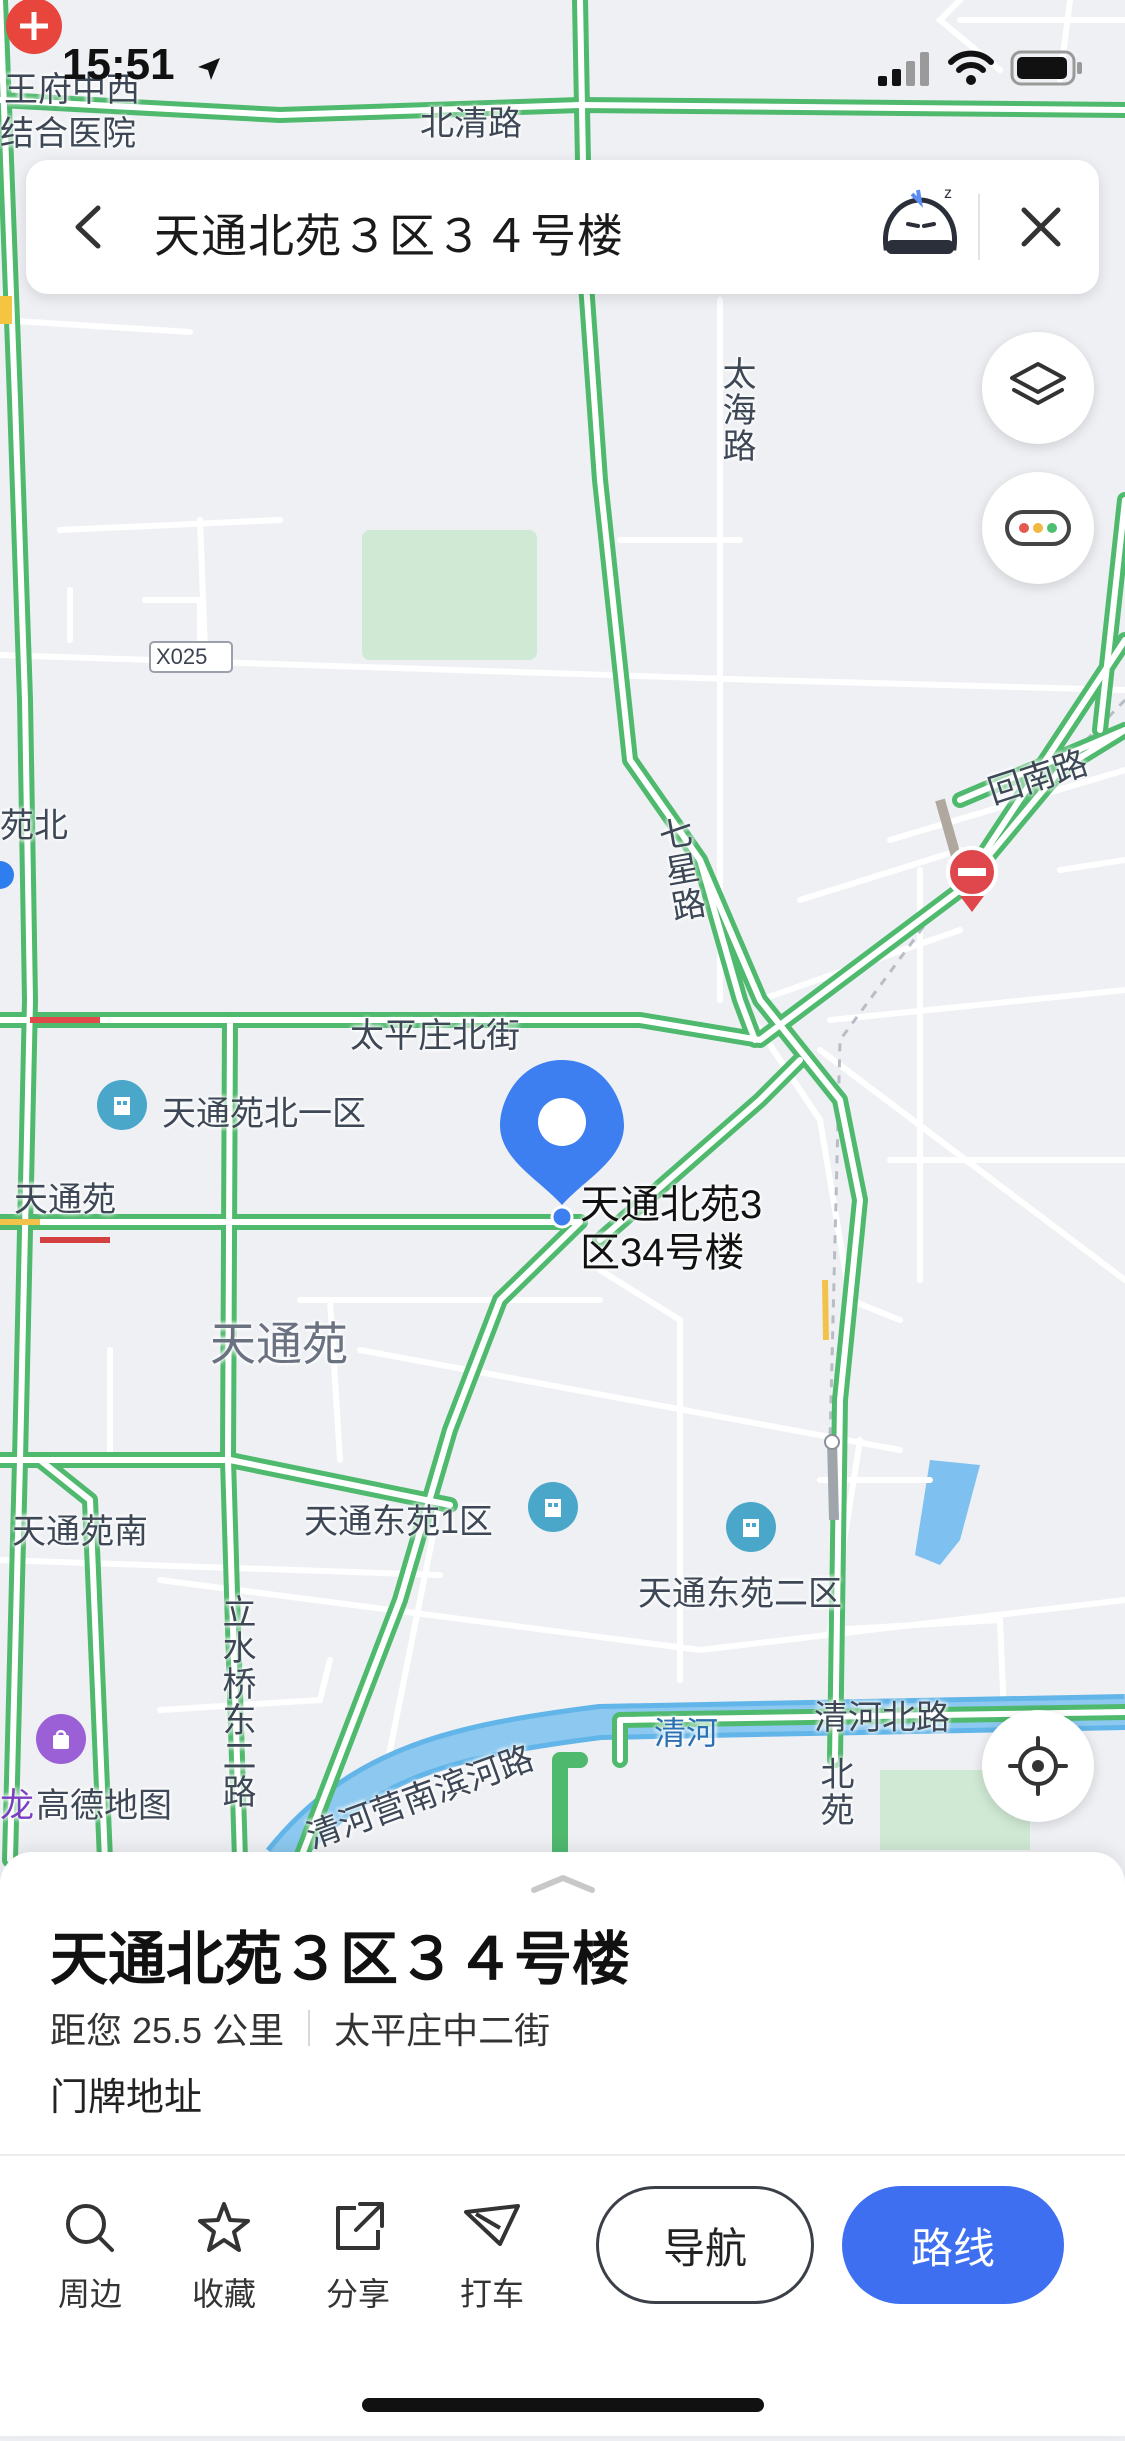 Image resolution: width=1125 pixels, height=2441 pixels. I want to click on wifi-icon, so click(971, 67).